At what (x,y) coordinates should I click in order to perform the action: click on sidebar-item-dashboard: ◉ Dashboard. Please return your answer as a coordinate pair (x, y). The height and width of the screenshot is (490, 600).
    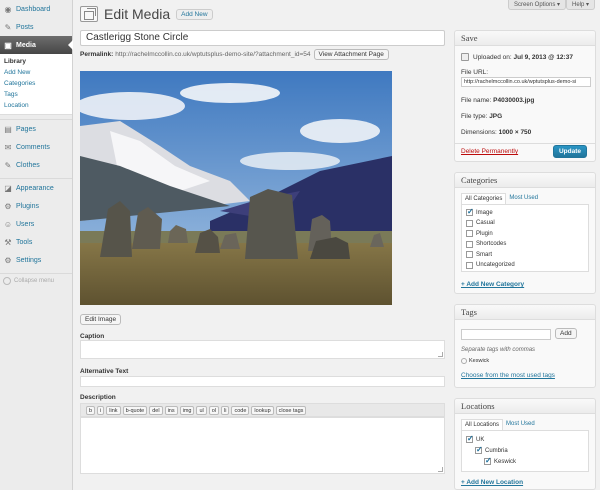
    Looking at the image, I should click on (36, 9).